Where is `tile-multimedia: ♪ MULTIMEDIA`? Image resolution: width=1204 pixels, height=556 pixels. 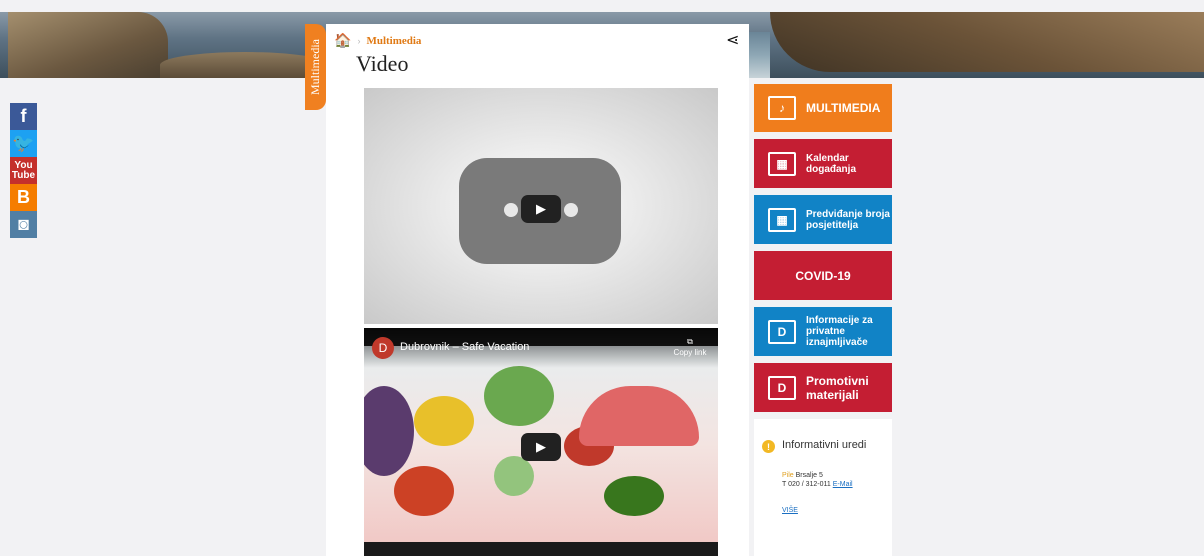 tile-multimedia: ♪ MULTIMEDIA is located at coordinates (823, 108).